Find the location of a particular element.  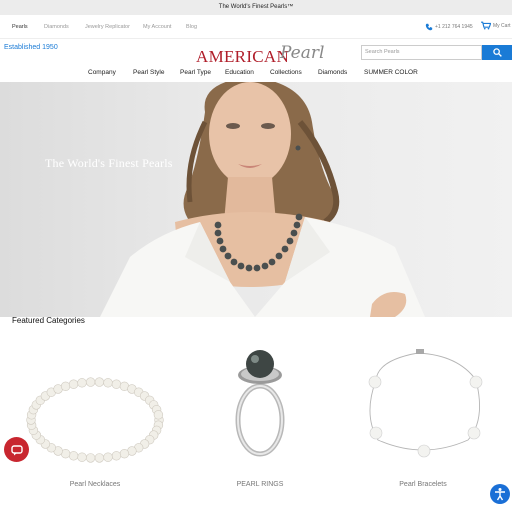

nav-company: Company is located at coordinates (102, 74).